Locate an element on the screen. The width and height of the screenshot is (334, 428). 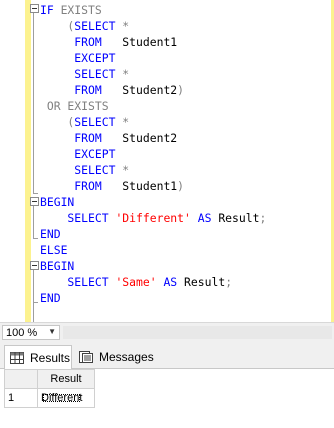
fold-guide-tail is located at coordinates (33, 312).